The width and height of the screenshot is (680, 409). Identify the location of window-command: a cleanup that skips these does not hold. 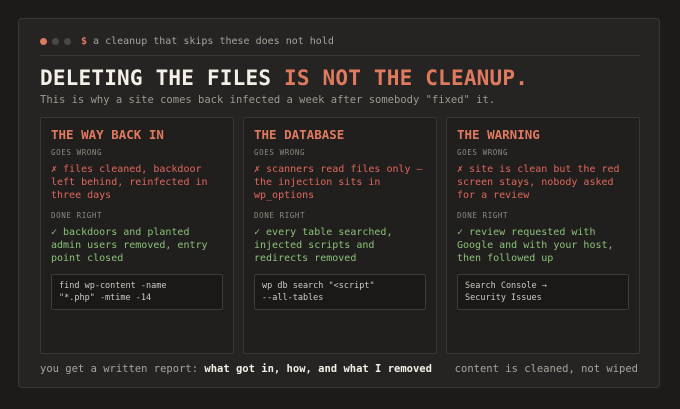
(213, 41).